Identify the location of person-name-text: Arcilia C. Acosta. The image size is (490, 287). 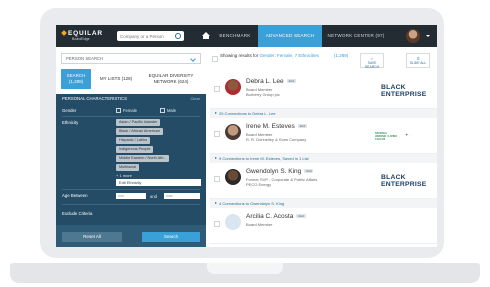
(270, 216).